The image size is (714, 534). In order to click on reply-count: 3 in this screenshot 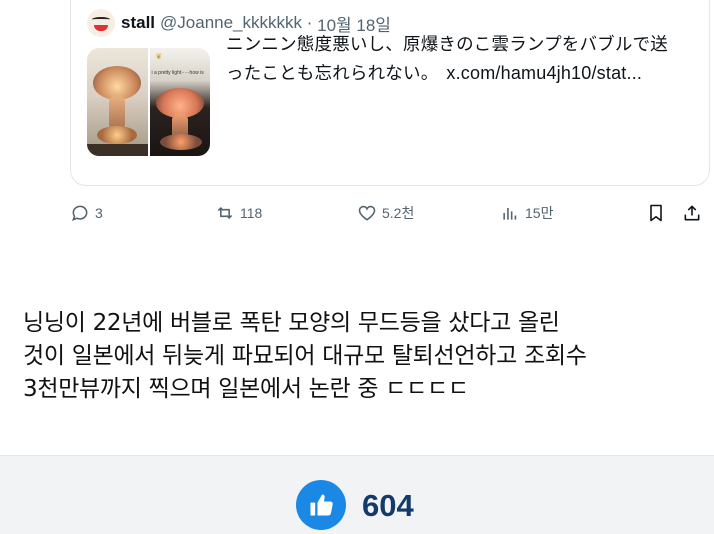, I will do `click(99, 213)`.